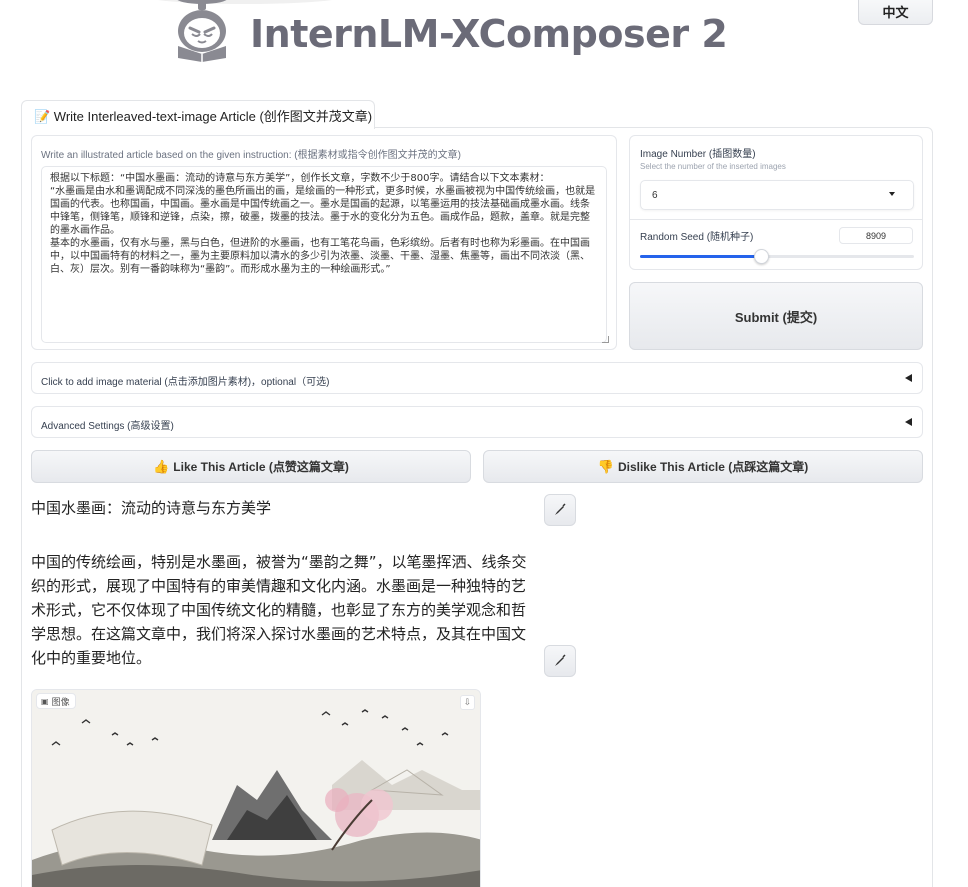  What do you see at coordinates (876, 235) in the screenshot?
I see `seed-number-input: 8909` at bounding box center [876, 235].